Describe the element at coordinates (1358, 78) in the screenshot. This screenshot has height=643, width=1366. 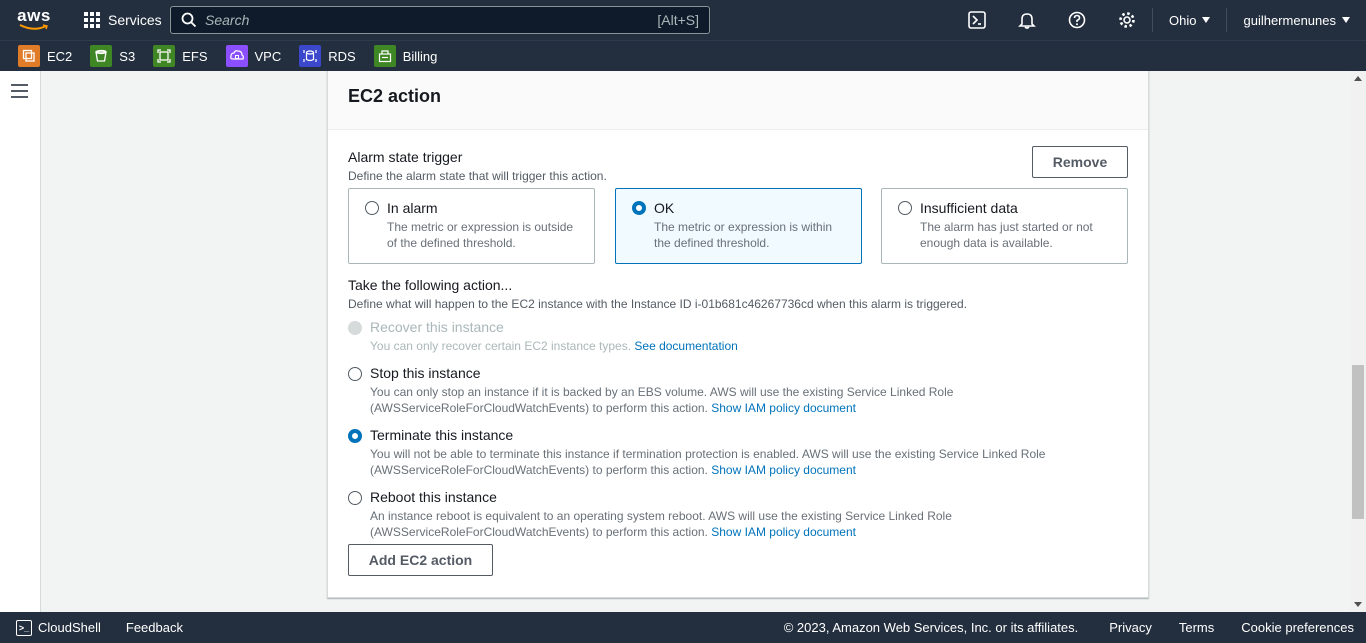
I see `scroll-up-icon` at that location.